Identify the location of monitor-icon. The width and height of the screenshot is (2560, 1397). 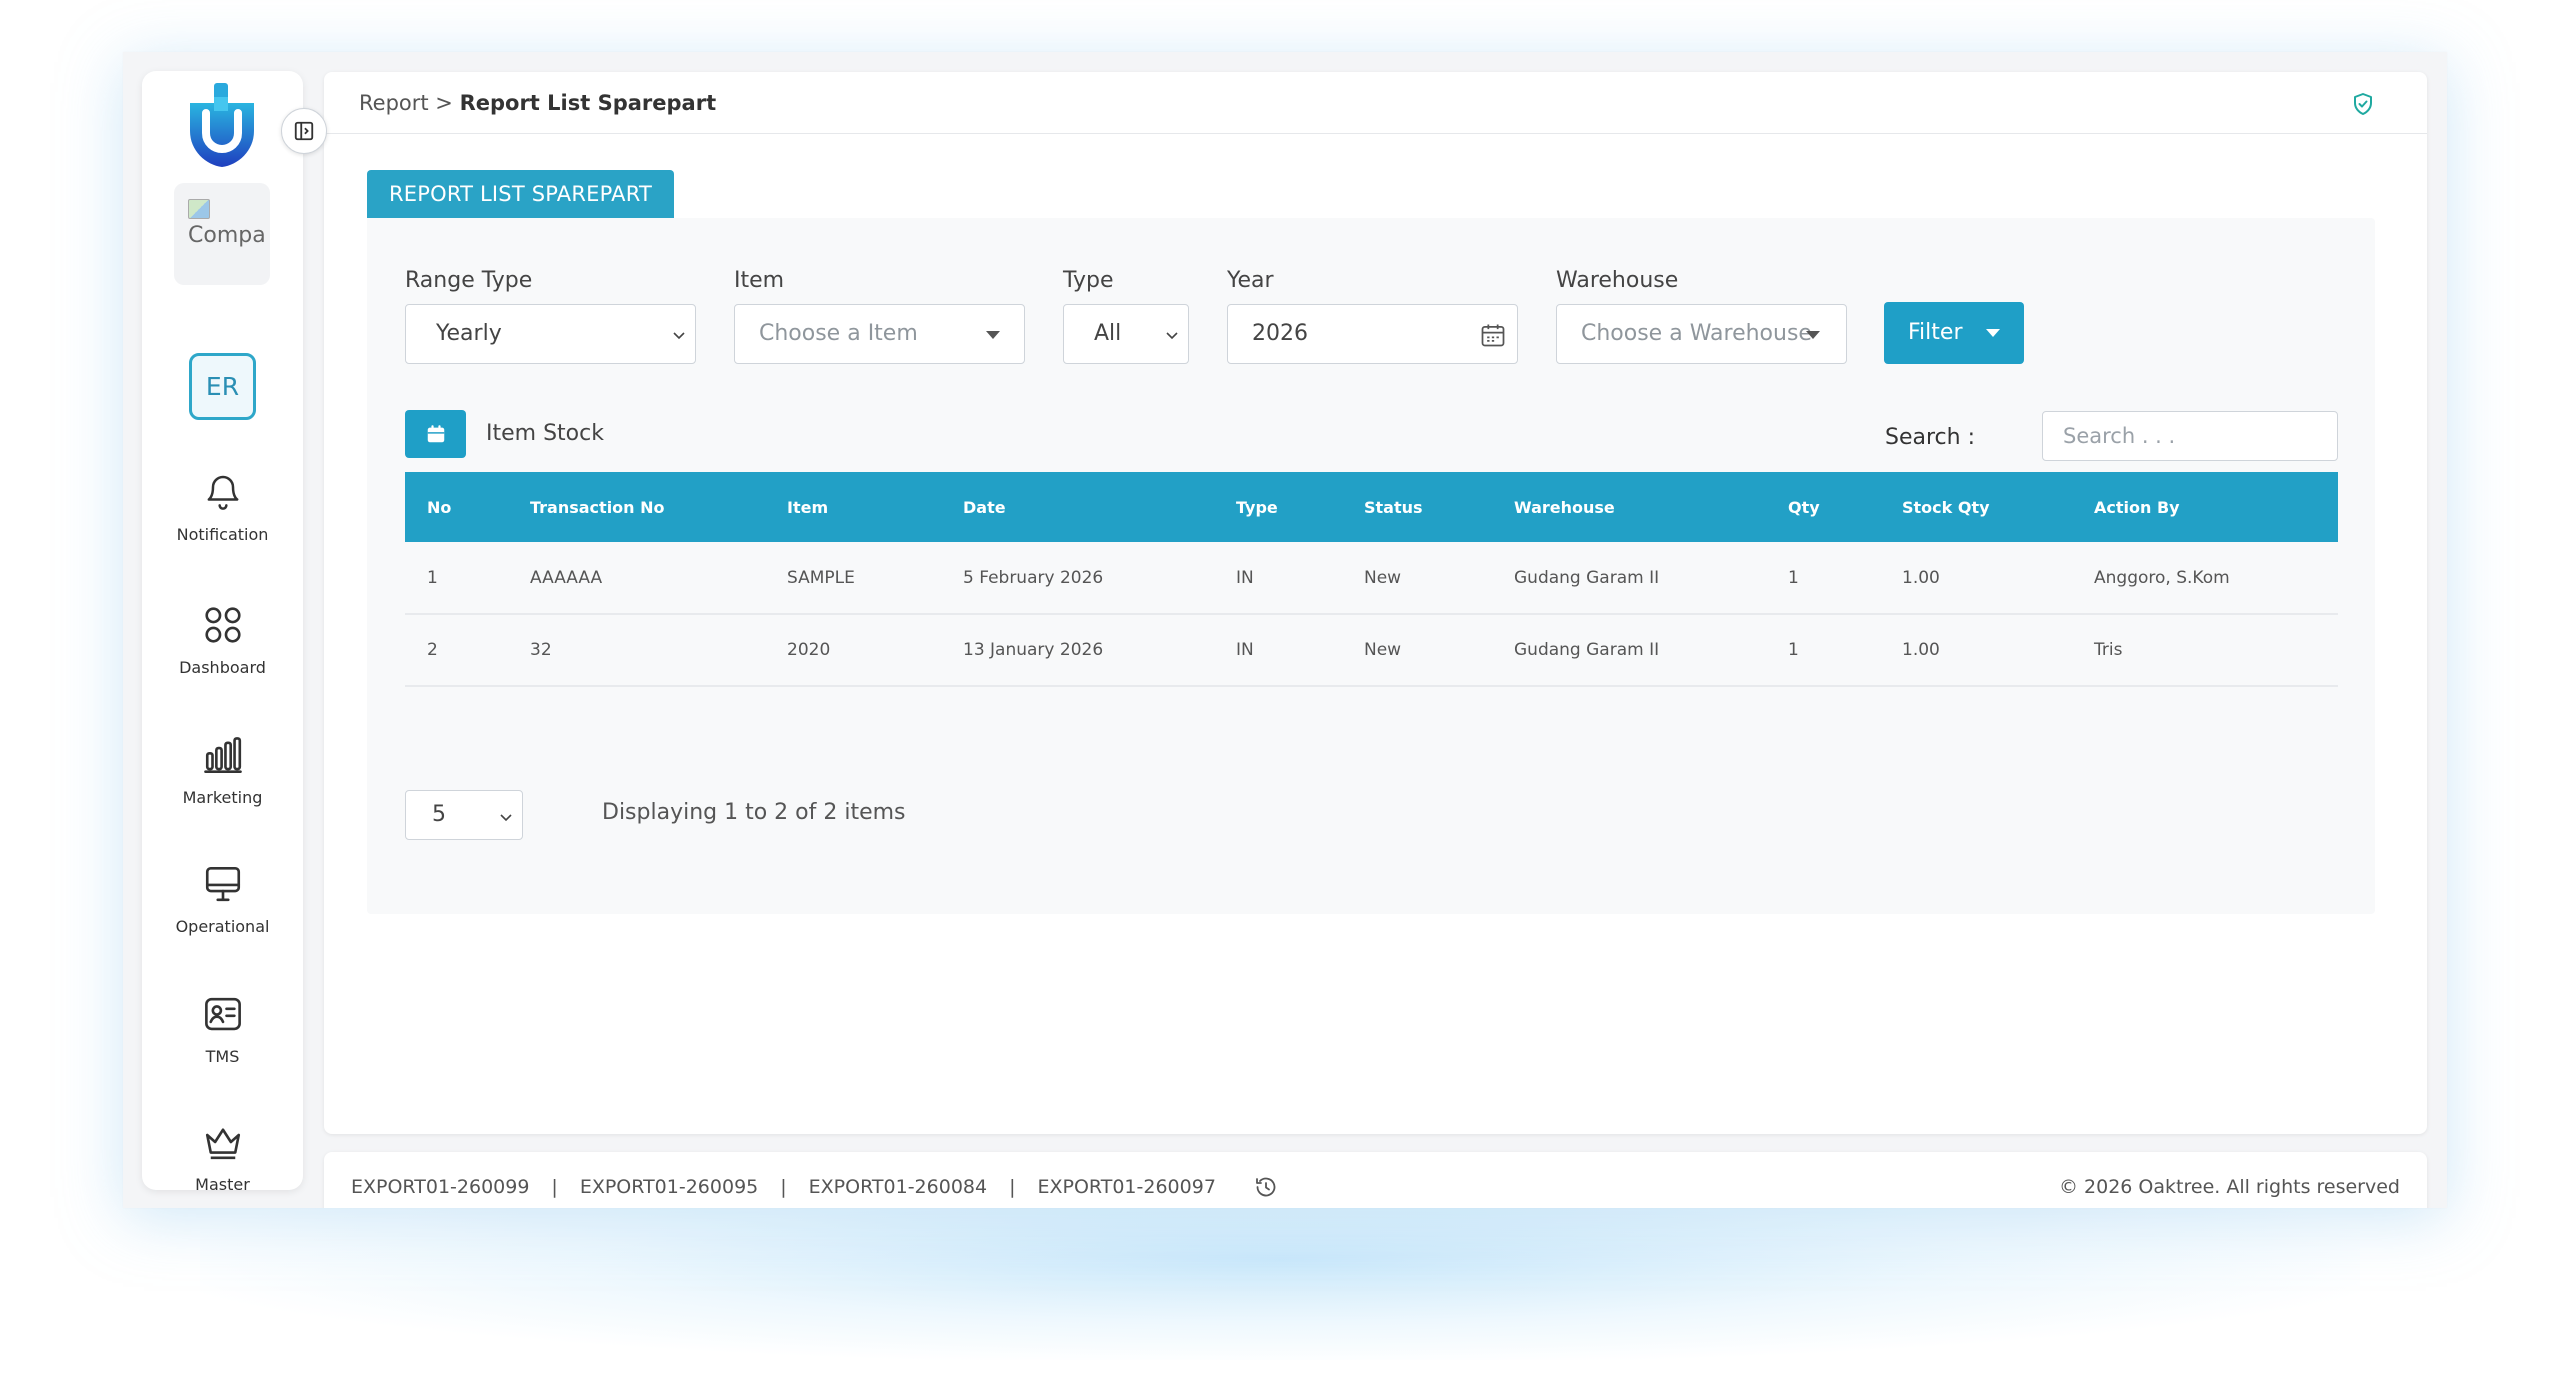
(222, 884).